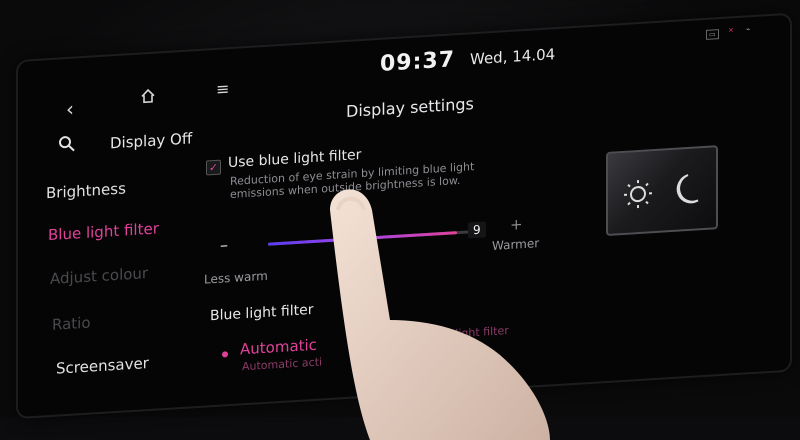  I want to click on usb-icon: ⌁, so click(748, 29).